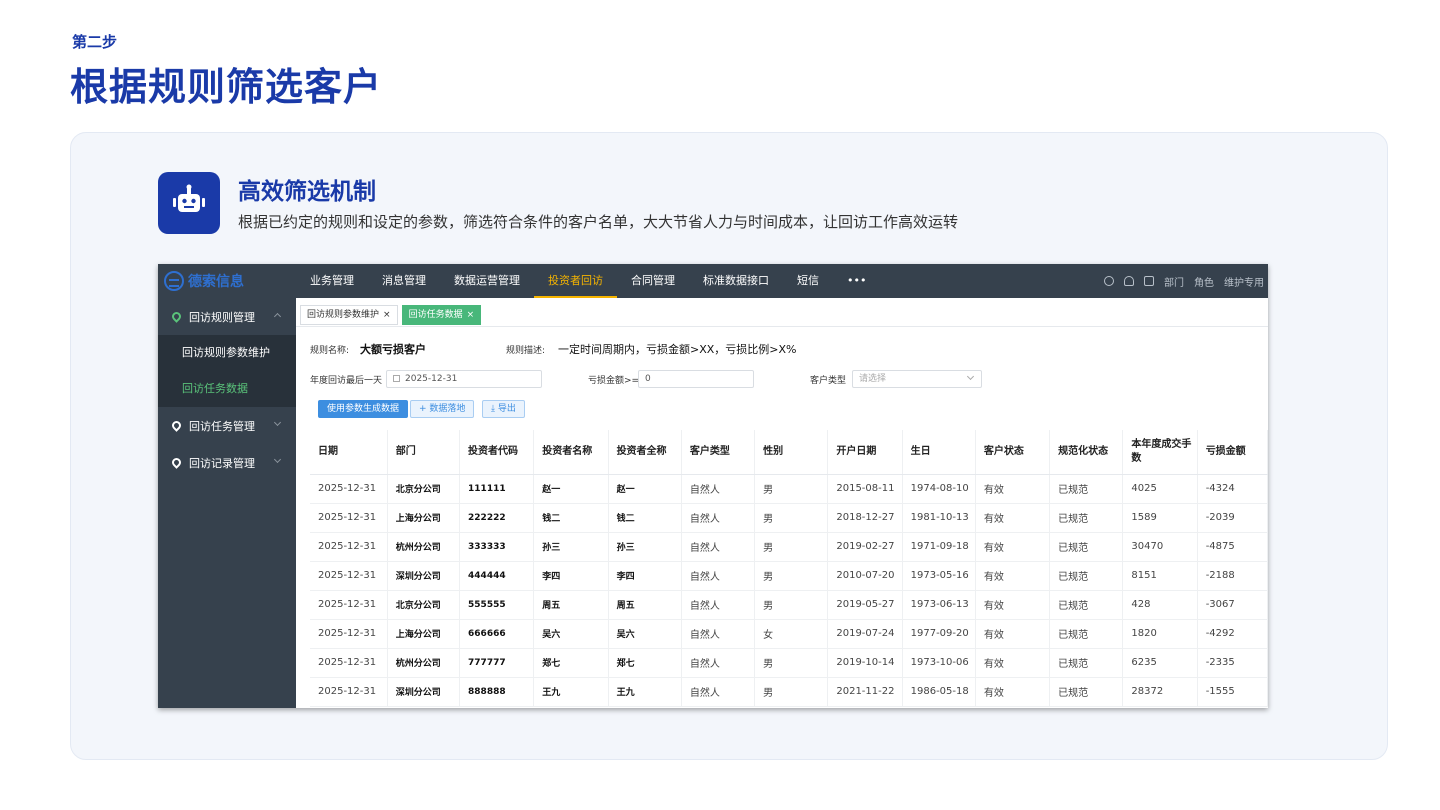 The height and width of the screenshot is (810, 1440). Describe the element at coordinates (222, 463) in the screenshot. I see `sidebar-group-label: 回访记录管理` at that location.